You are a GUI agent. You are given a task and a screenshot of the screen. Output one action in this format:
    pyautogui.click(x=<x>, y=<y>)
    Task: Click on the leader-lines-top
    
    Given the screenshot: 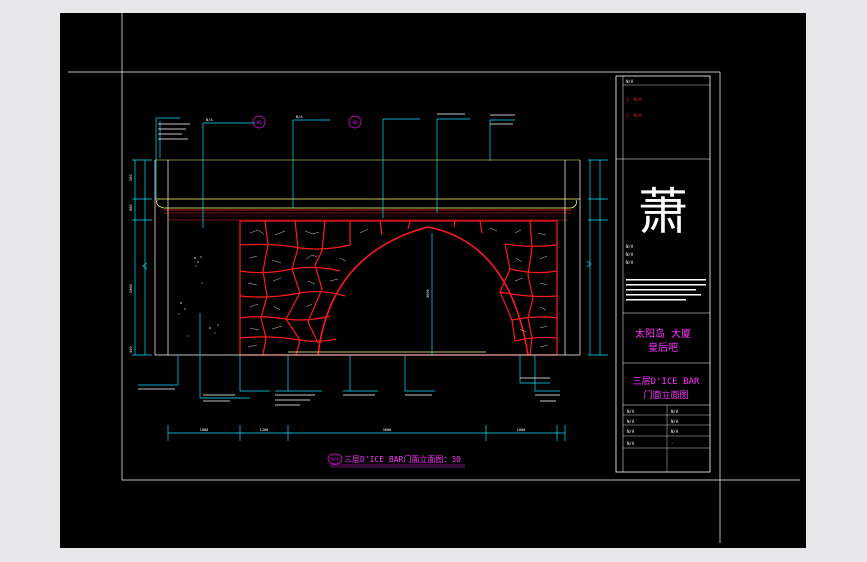 What is the action you would take?
    pyautogui.click(x=335, y=172)
    